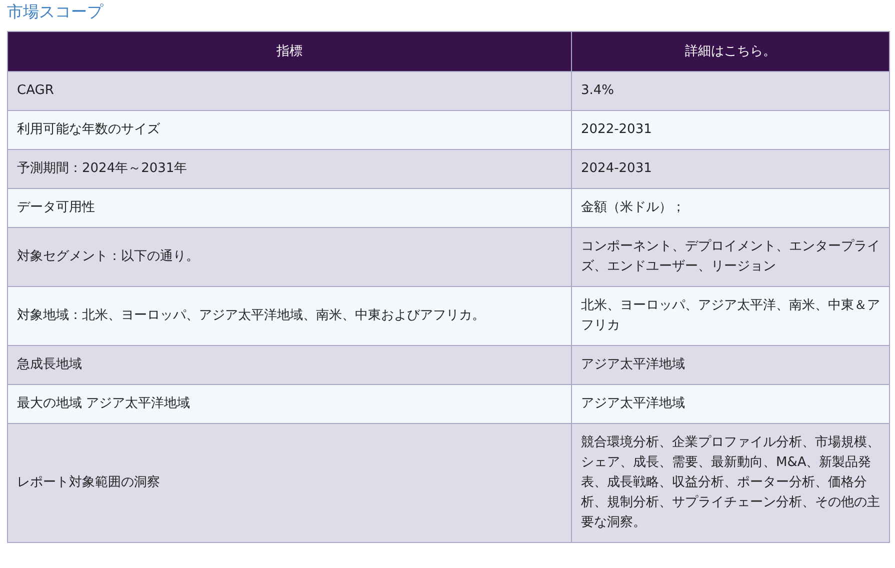 The width and height of the screenshot is (895, 568). Describe the element at coordinates (731, 91) in the screenshot. I see `table-cell: 3.4%` at that location.